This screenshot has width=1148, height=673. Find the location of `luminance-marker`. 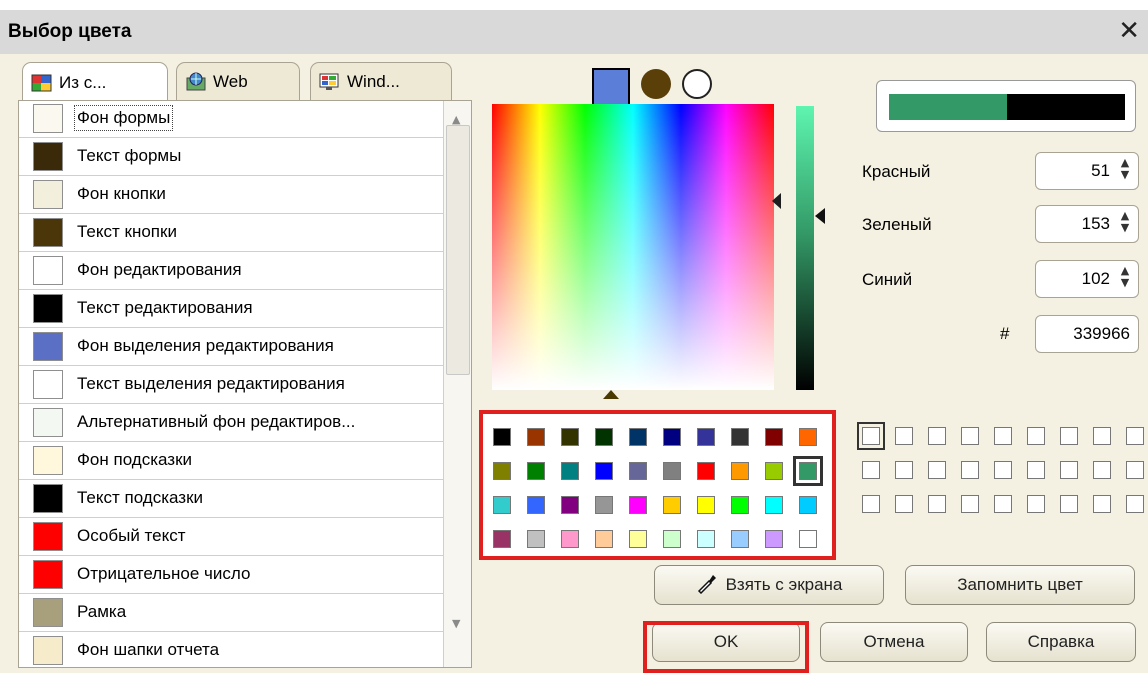

luminance-marker is located at coordinates (820, 216).